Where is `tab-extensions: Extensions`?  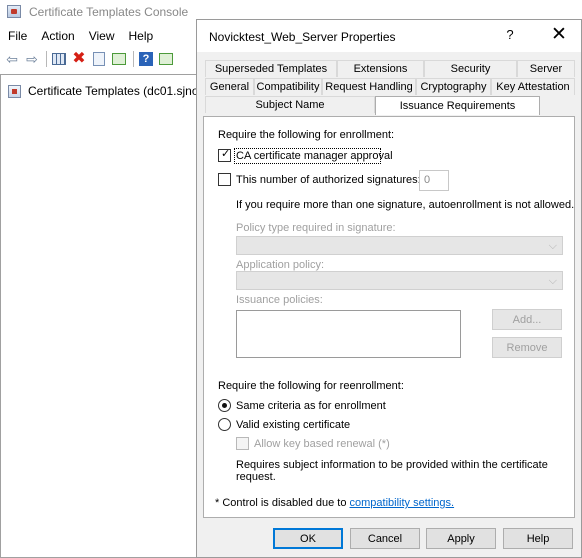 tab-extensions: Extensions is located at coordinates (380, 68).